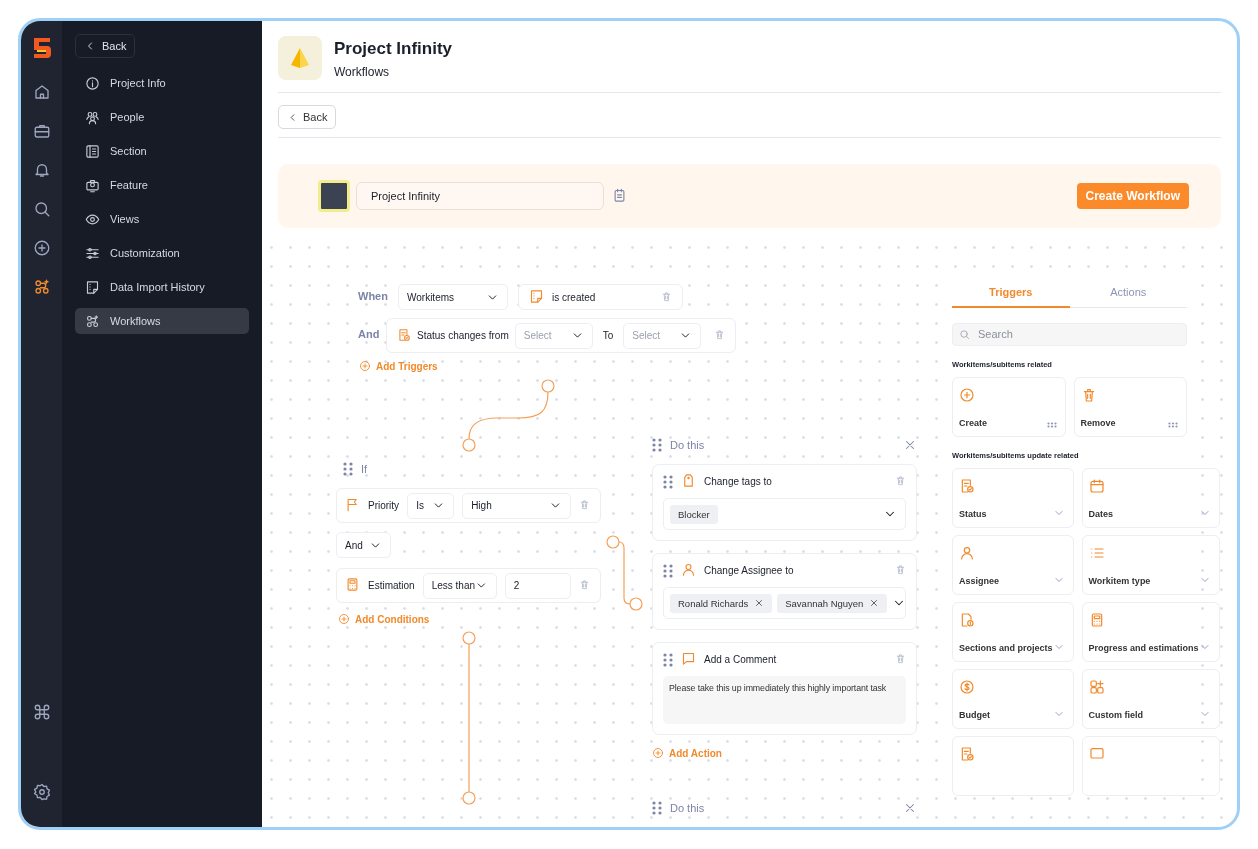 This screenshot has width=1258, height=849. What do you see at coordinates (162, 117) in the screenshot?
I see `sidebar-item: People` at bounding box center [162, 117].